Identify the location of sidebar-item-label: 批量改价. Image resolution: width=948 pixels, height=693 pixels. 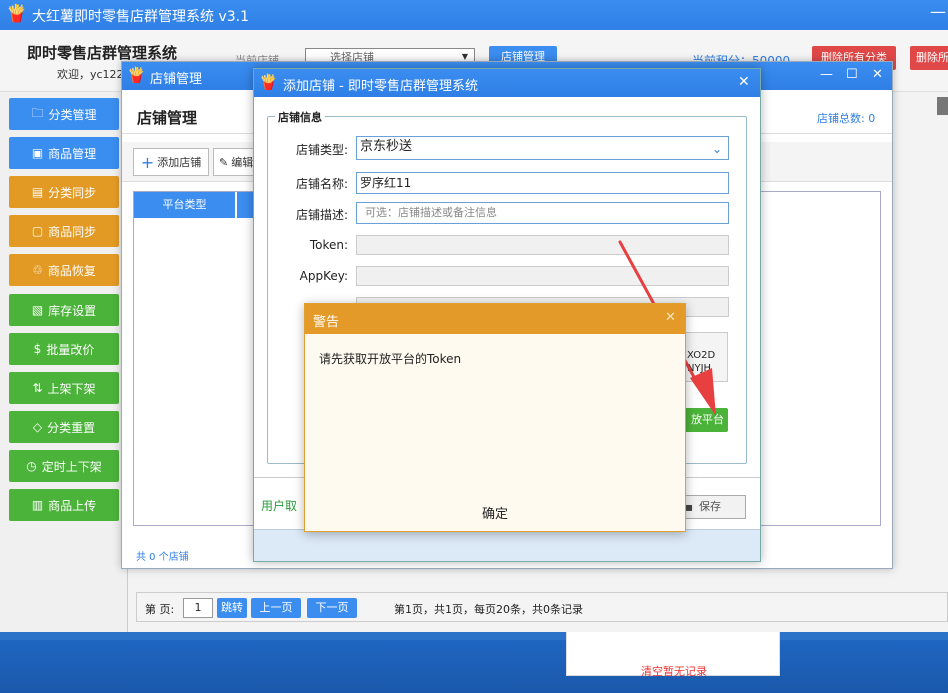
(70, 349).